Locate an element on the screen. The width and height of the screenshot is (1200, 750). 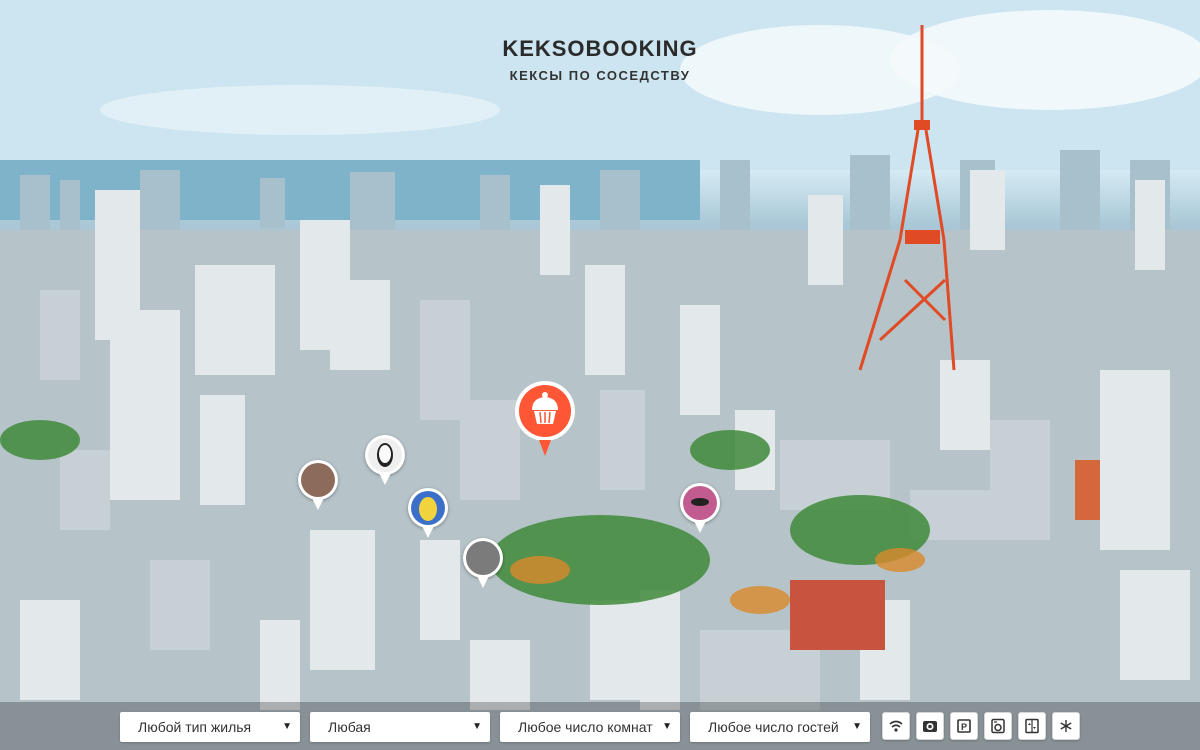
wifi-icon is located at coordinates (896, 726).